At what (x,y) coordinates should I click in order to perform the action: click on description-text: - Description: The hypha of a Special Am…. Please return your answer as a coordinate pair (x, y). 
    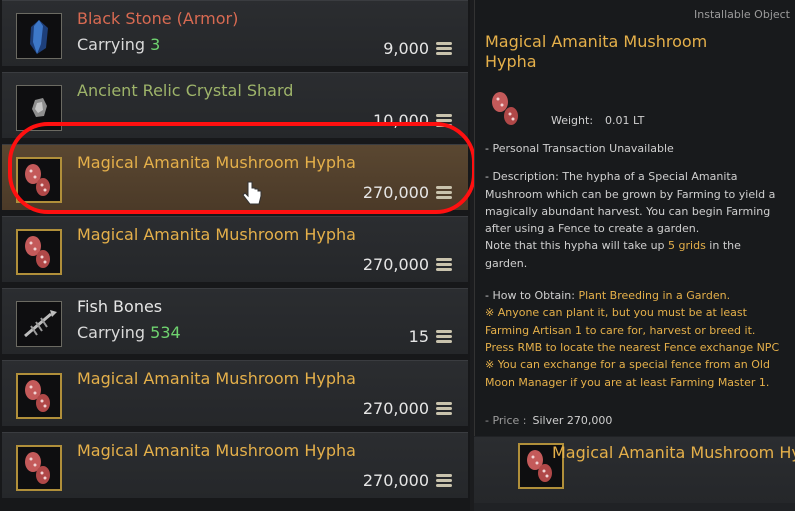
    Looking at the image, I should click on (630, 203).